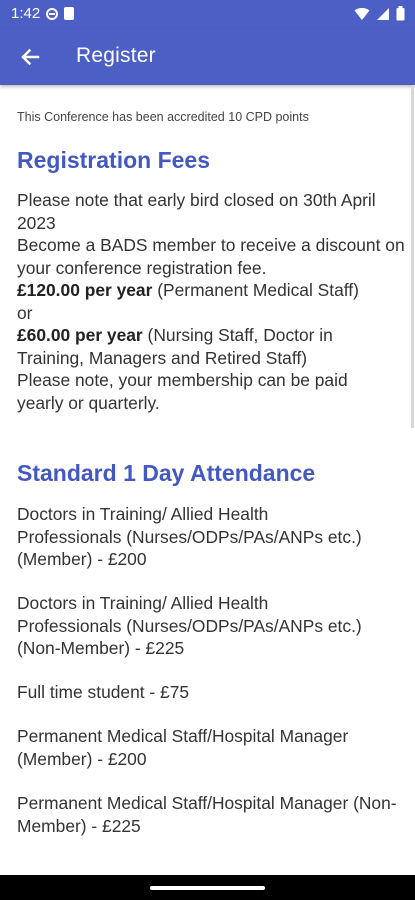 This screenshot has height=900, width=415. What do you see at coordinates (52, 13) in the screenshot?
I see `vpn-icon` at bounding box center [52, 13].